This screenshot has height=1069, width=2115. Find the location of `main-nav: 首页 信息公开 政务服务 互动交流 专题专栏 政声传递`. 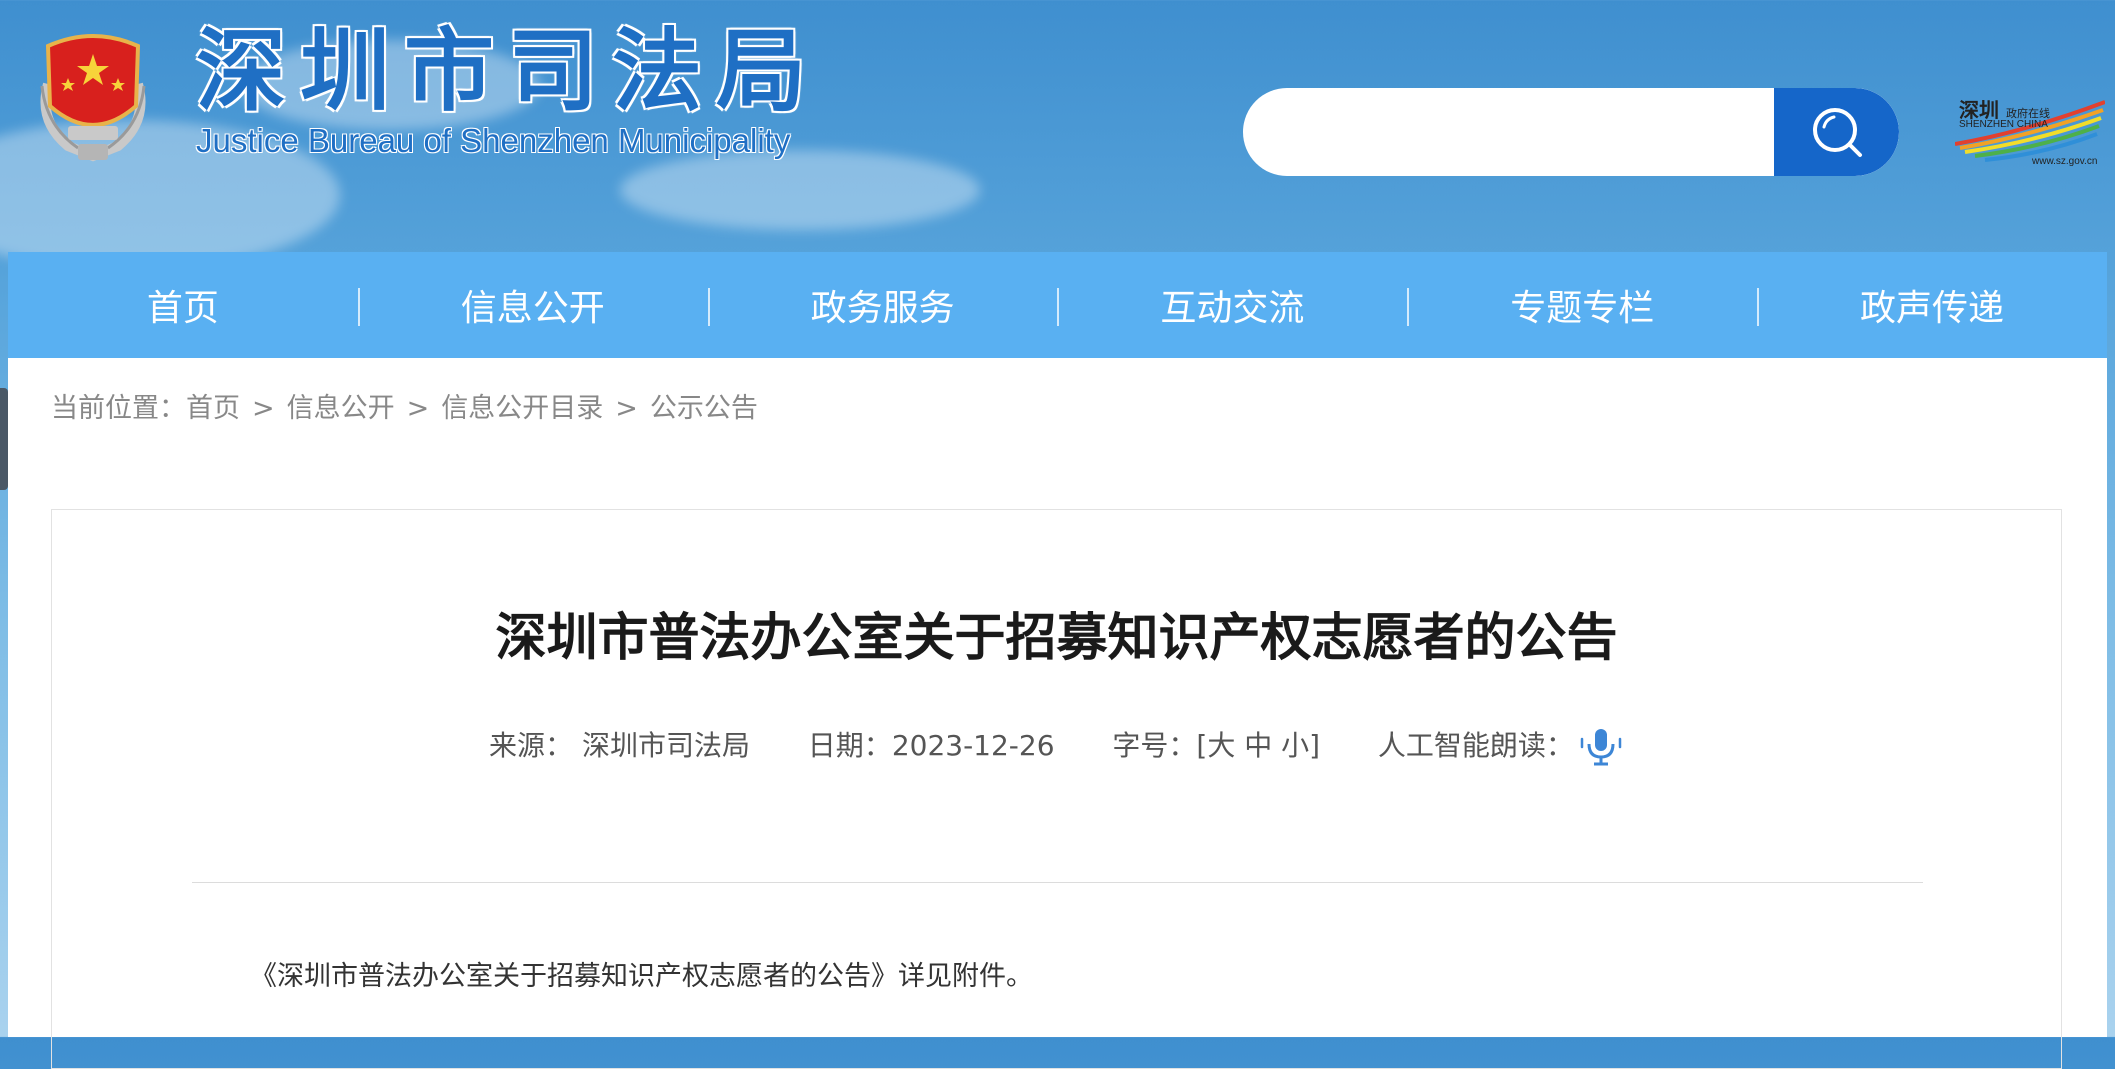

main-nav: 首页 信息公开 政务服务 互动交流 专题专栏 政声传递 is located at coordinates (1057, 305).